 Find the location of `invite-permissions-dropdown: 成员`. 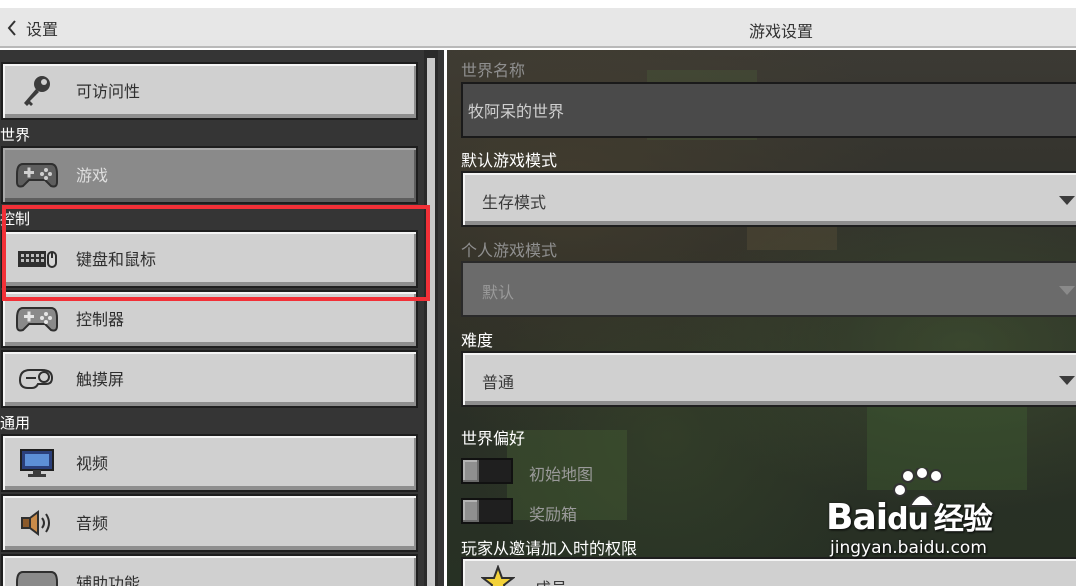

invite-permissions-dropdown: 成员 is located at coordinates (768, 571).